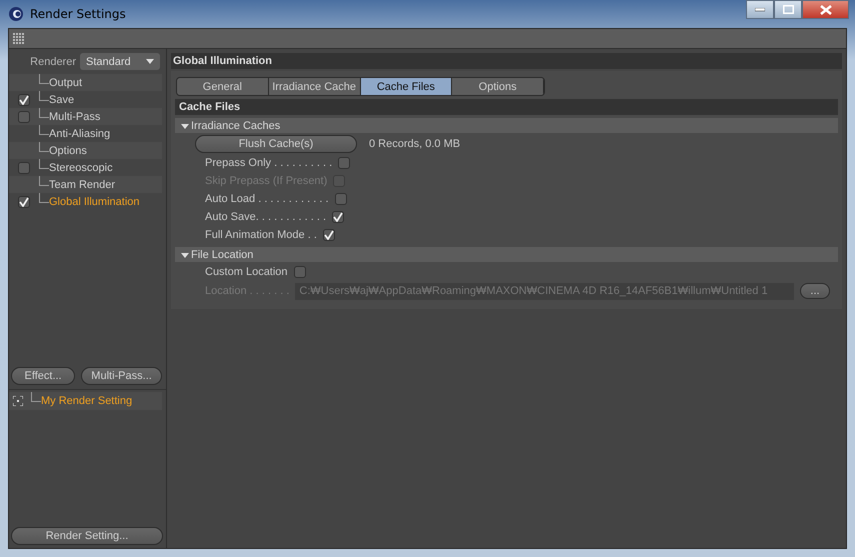 This screenshot has height=557, width=855. I want to click on tab: Cache Files, so click(406, 86).